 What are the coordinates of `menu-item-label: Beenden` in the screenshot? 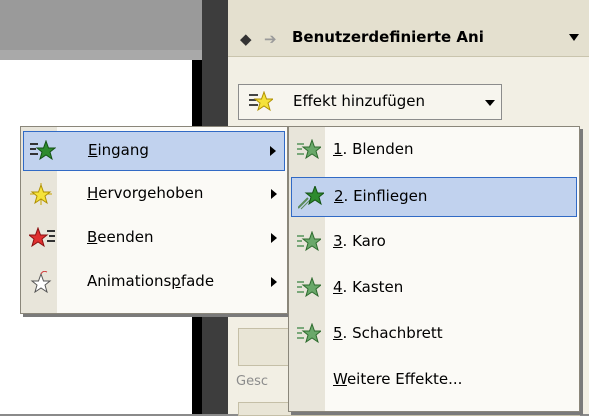 It's located at (120, 237).